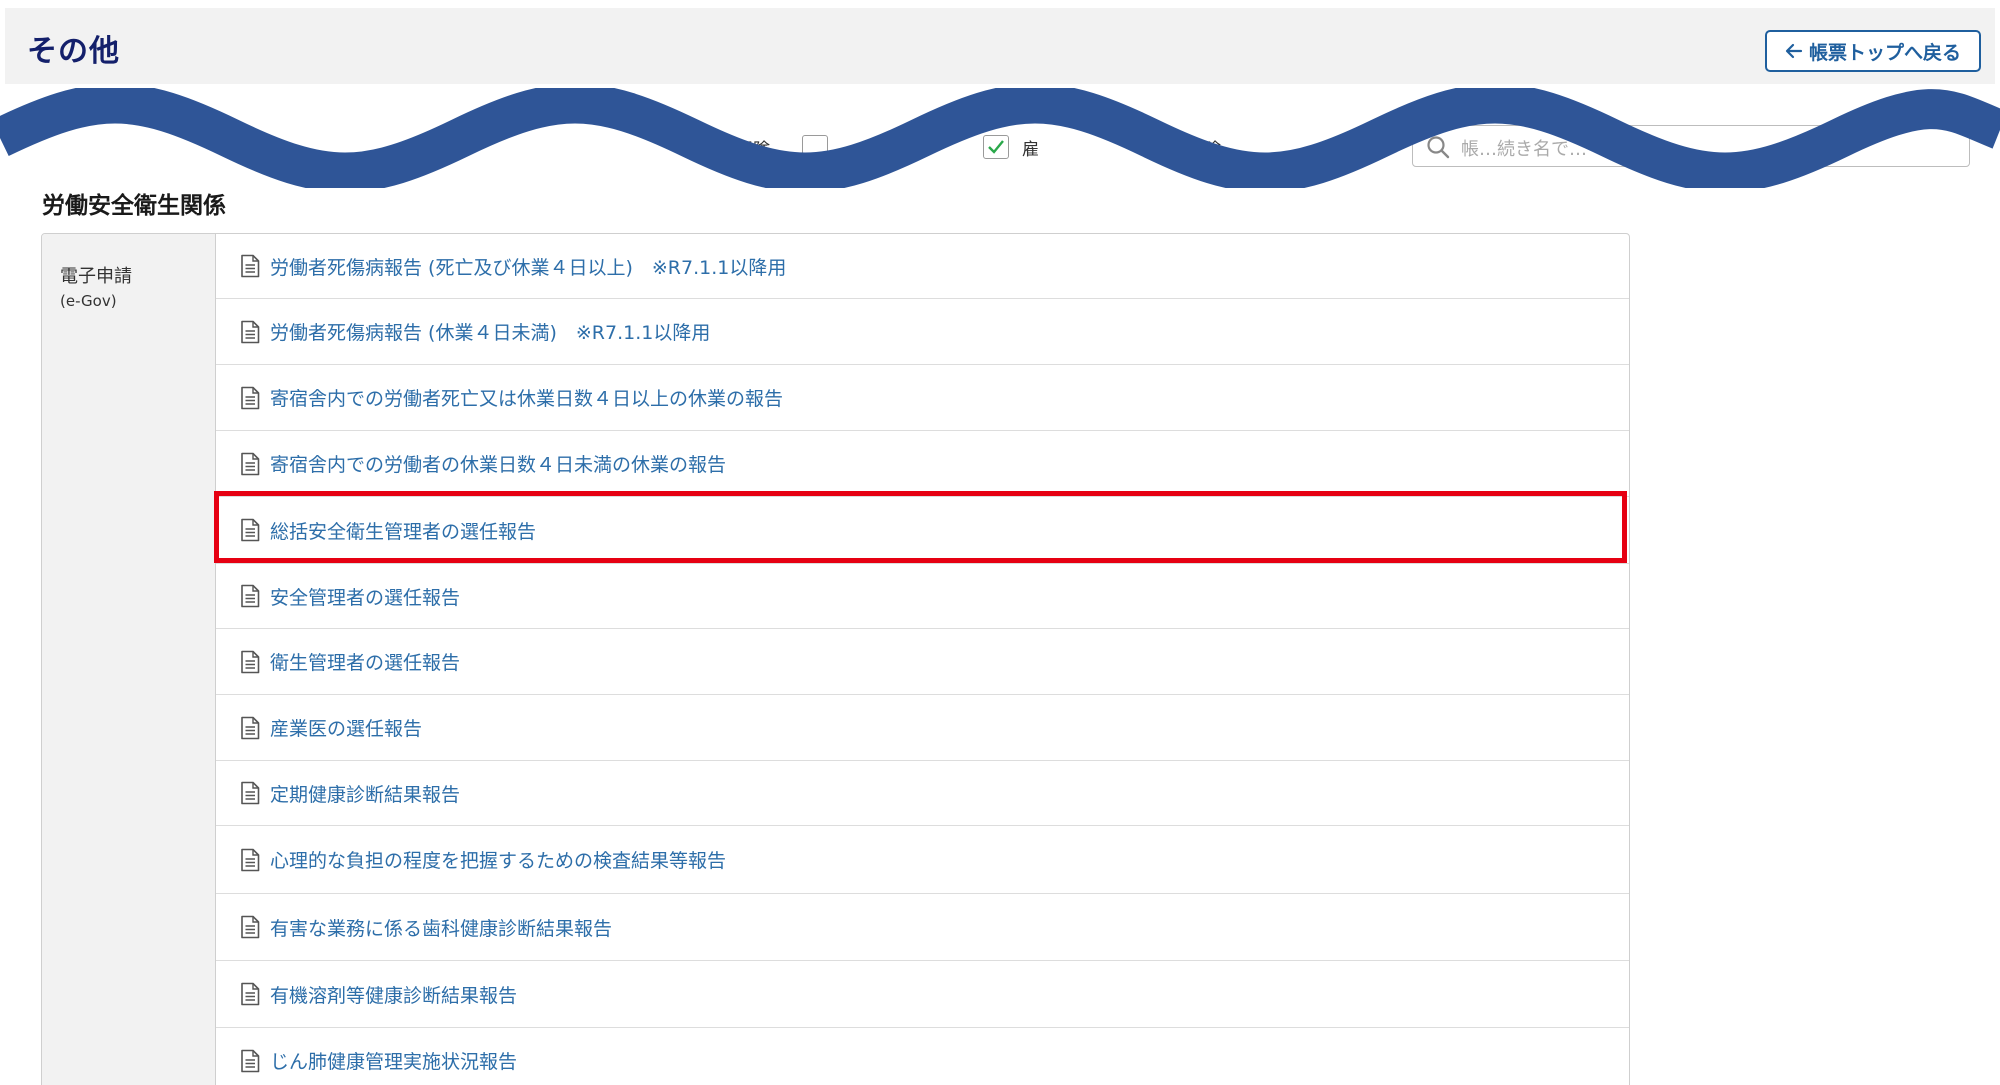 The width and height of the screenshot is (2000, 1085). I want to click on form-link: 定期健康診断結果報告, so click(365, 793).